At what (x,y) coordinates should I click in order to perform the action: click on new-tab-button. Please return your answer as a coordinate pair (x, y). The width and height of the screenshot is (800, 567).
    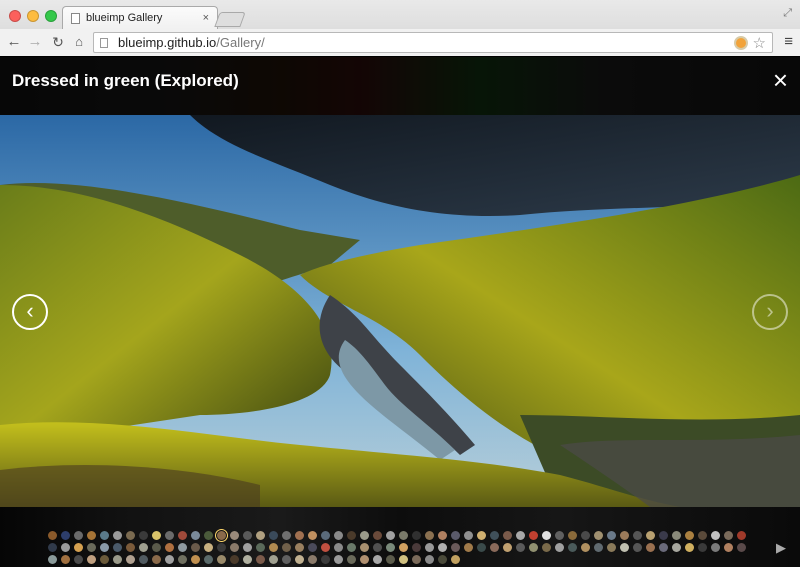
    Looking at the image, I should click on (230, 19).